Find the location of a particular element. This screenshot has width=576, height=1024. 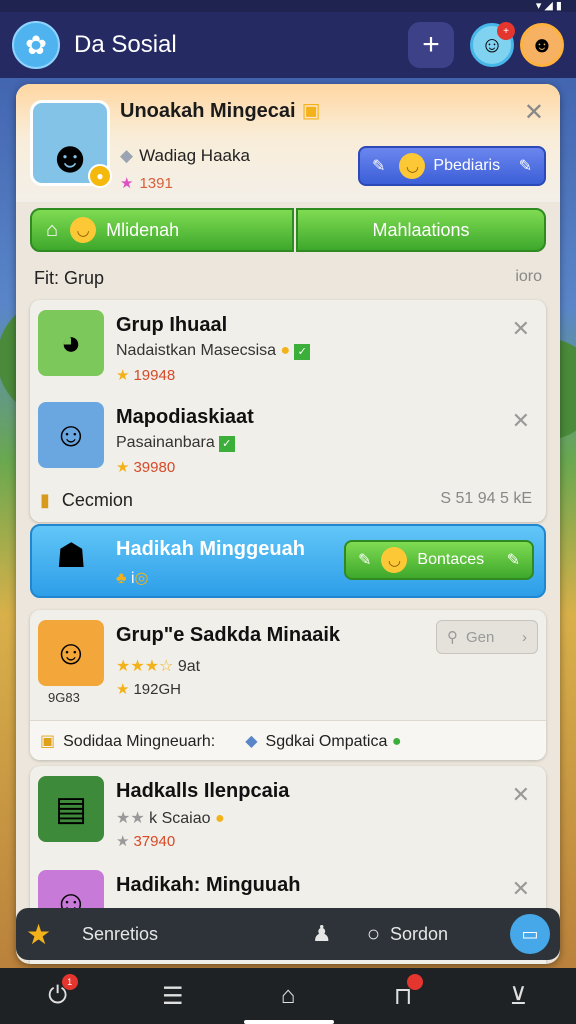

filter-label: Fit: Grup is located at coordinates (69, 278).